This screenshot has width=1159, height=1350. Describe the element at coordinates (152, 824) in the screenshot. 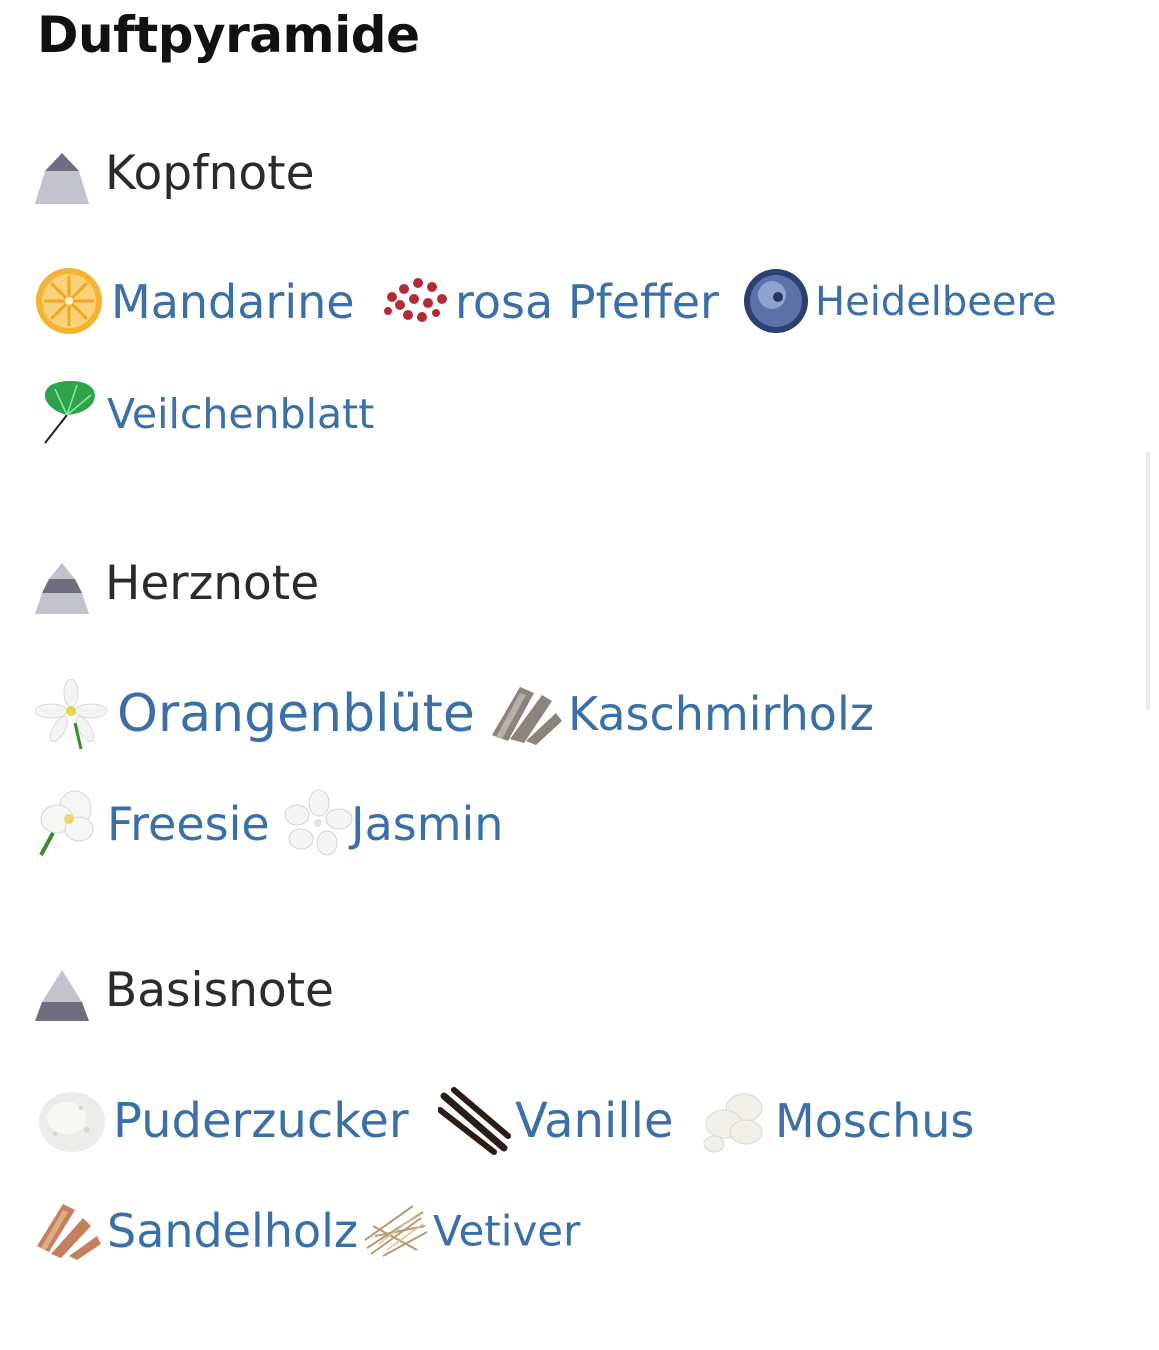

I see `note-freesie: Freesie` at that location.